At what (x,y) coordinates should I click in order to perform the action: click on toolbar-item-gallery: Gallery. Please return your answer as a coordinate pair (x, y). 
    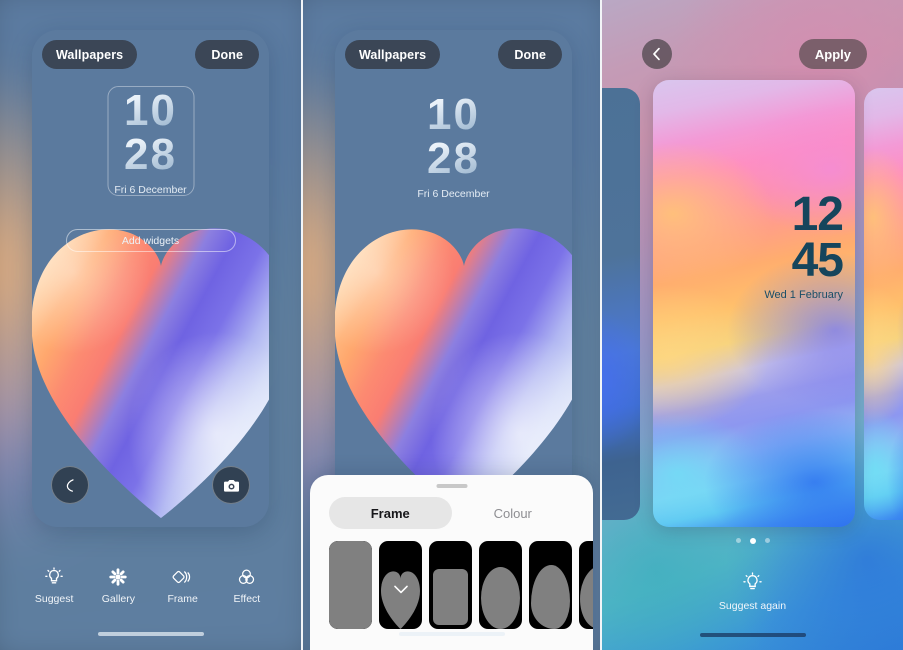
    Looking at the image, I should click on (118, 586).